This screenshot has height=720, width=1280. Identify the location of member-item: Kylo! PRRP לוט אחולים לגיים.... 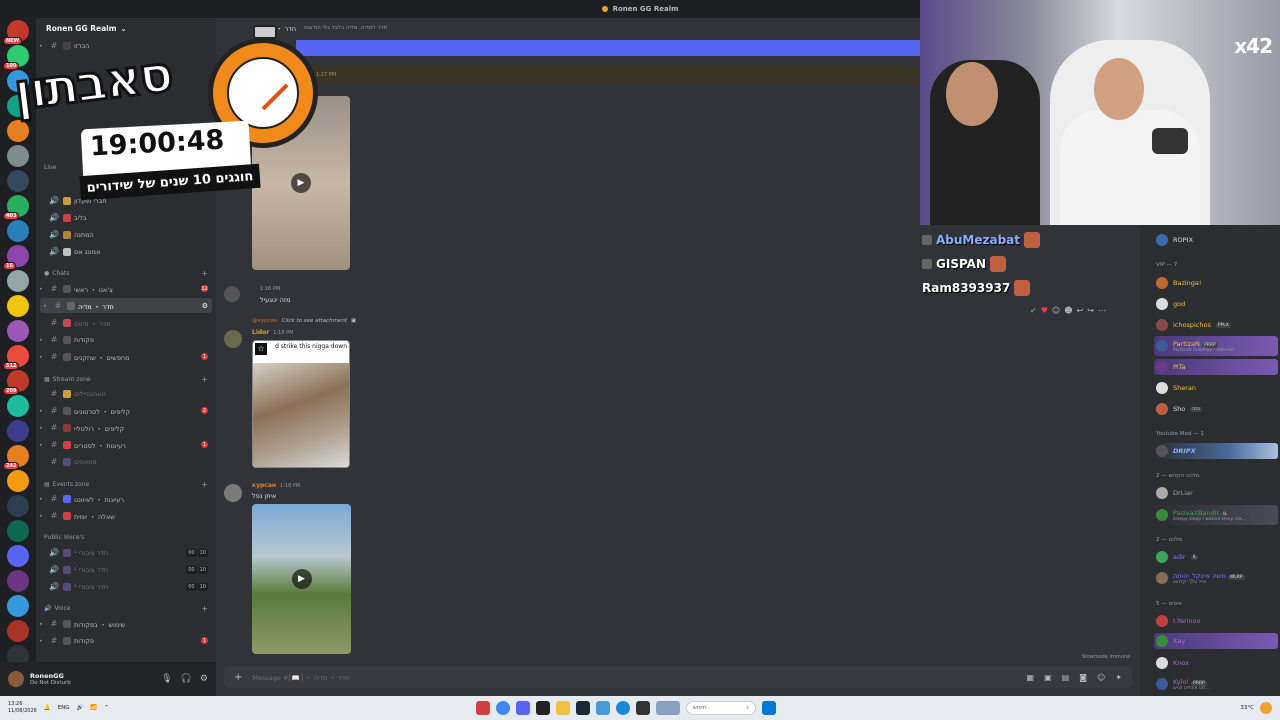
(1216, 684).